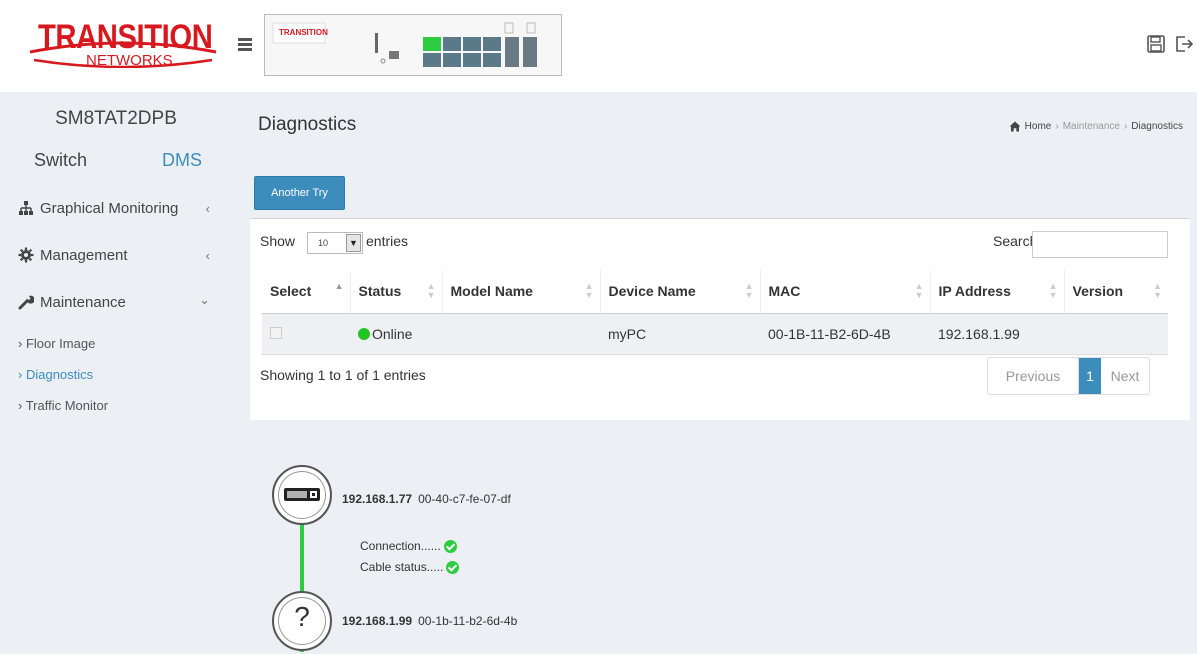 The width and height of the screenshot is (1197, 654). I want to click on cell-status: Online, so click(396, 334).